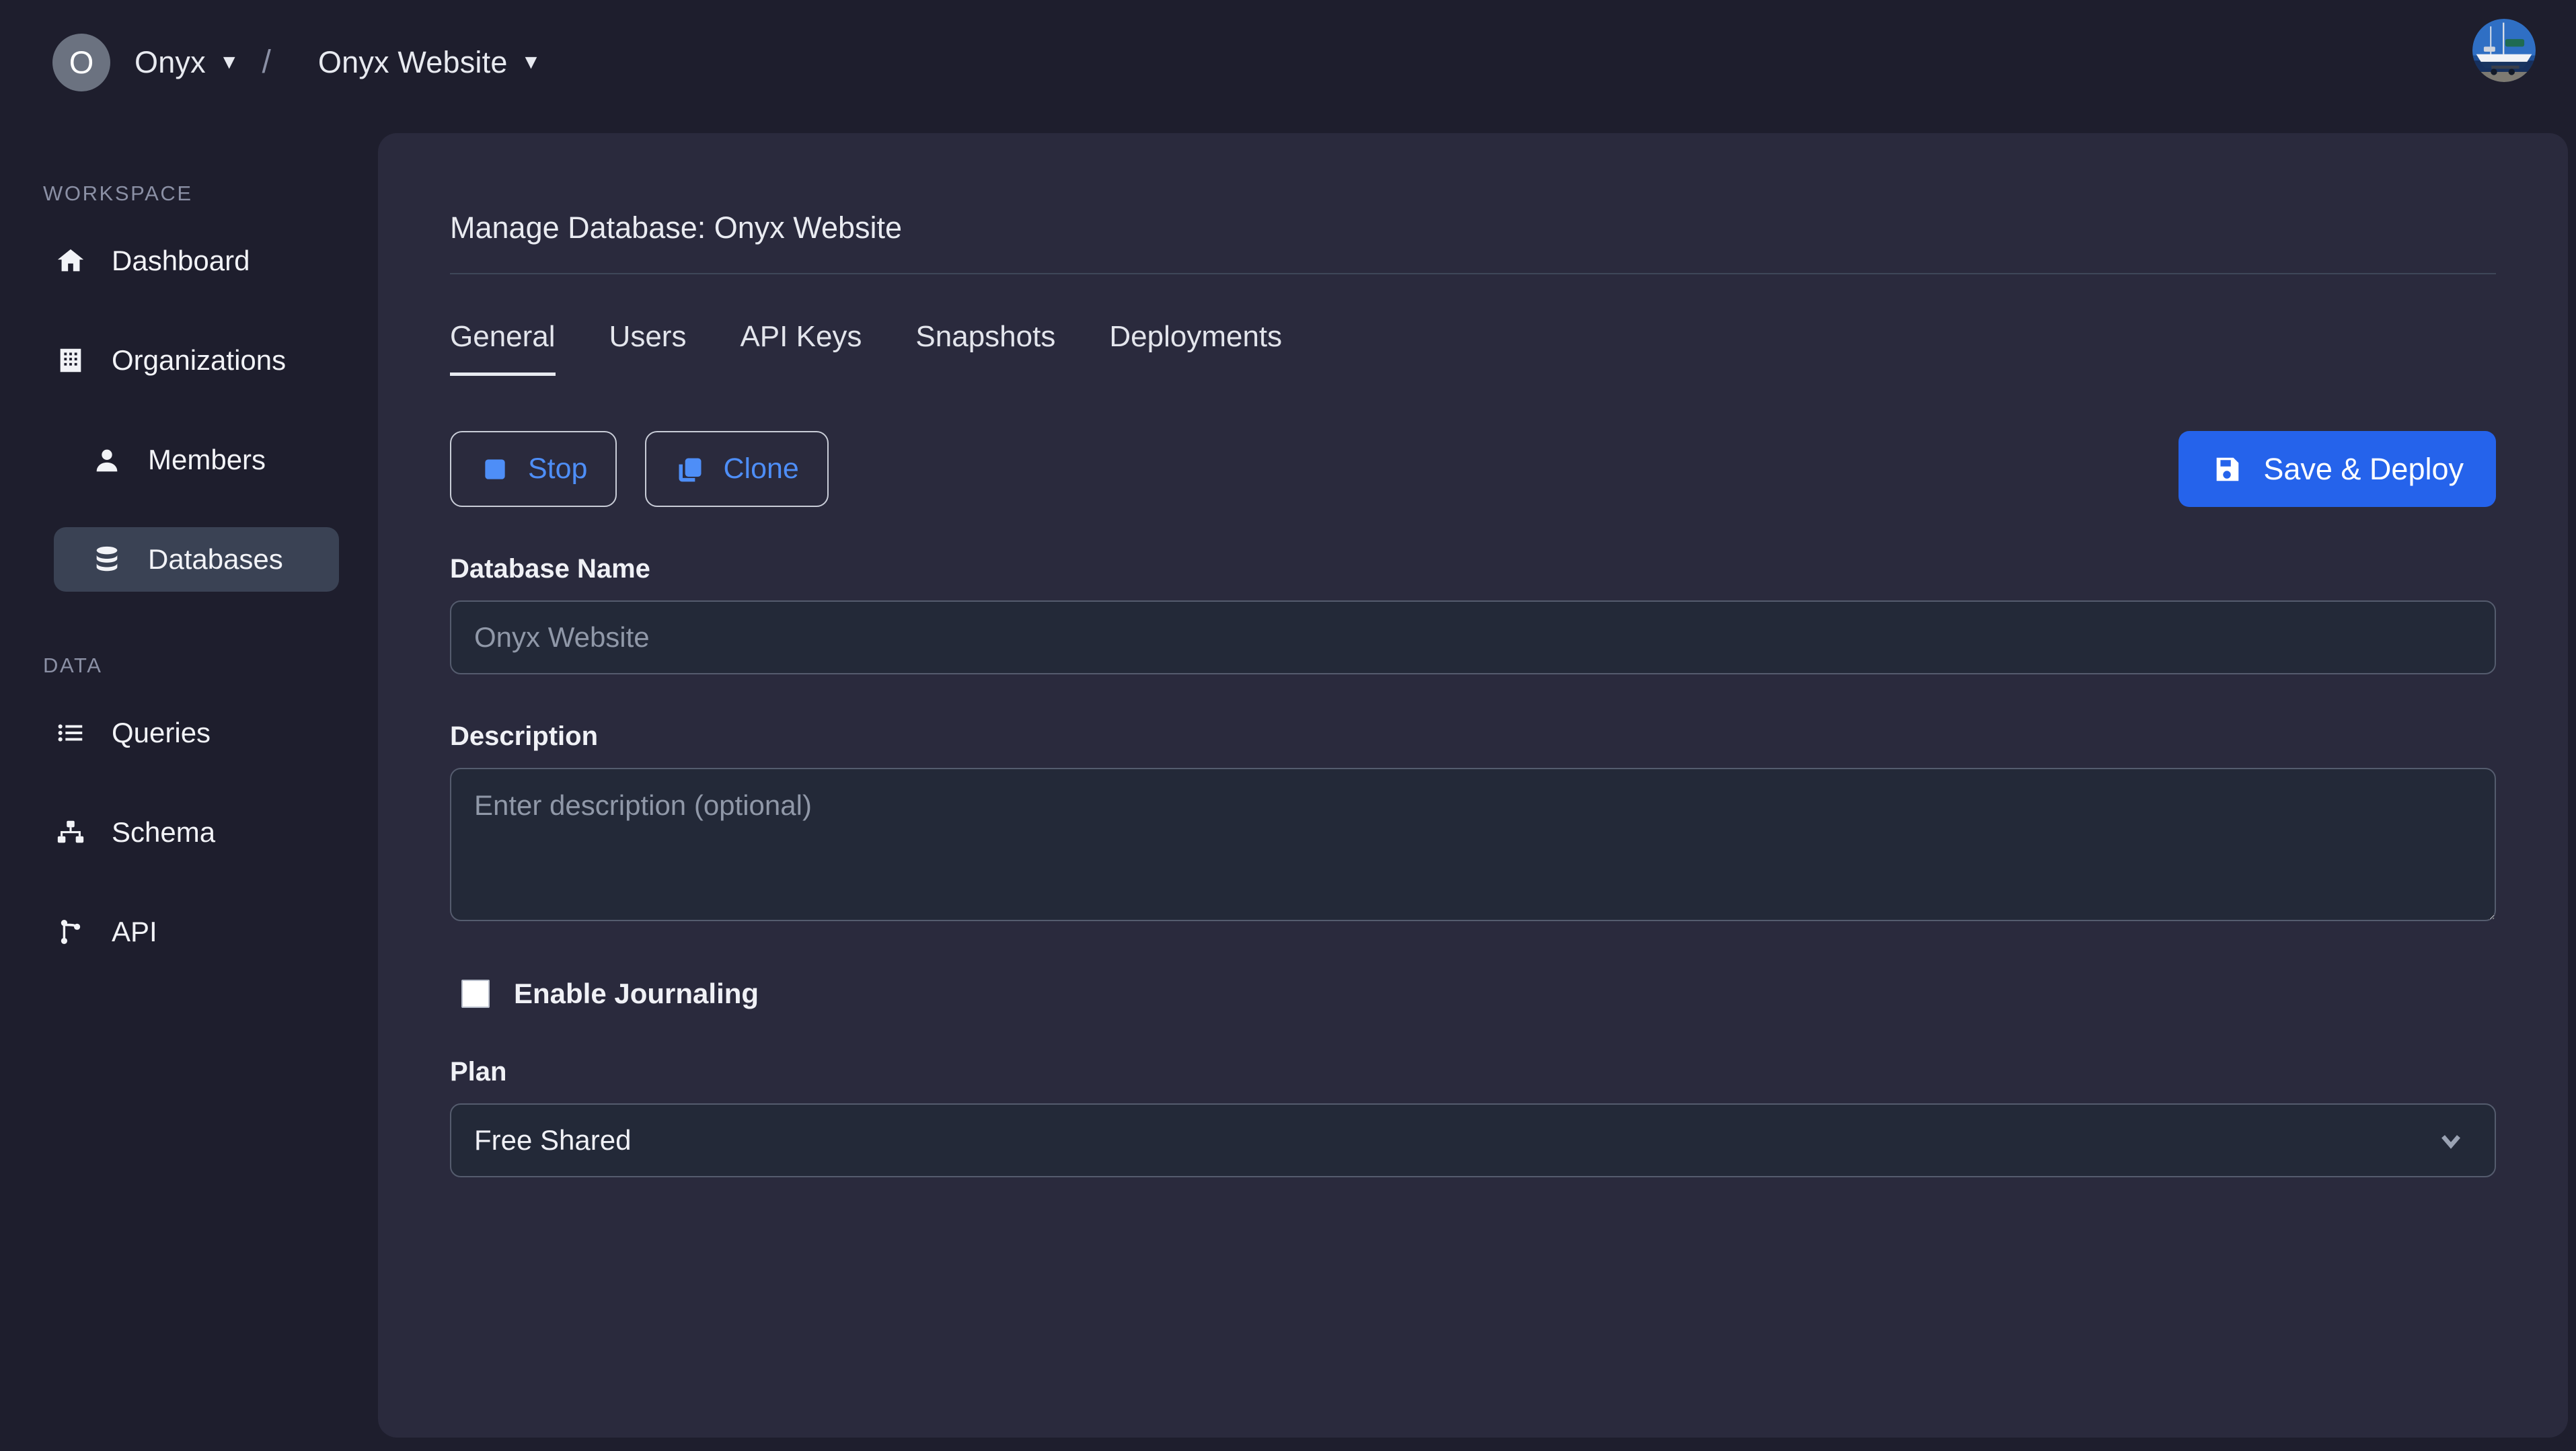 The height and width of the screenshot is (1451, 2576). What do you see at coordinates (229, 62) in the screenshot?
I see `org-dropdown-caret-icon: ▼` at bounding box center [229, 62].